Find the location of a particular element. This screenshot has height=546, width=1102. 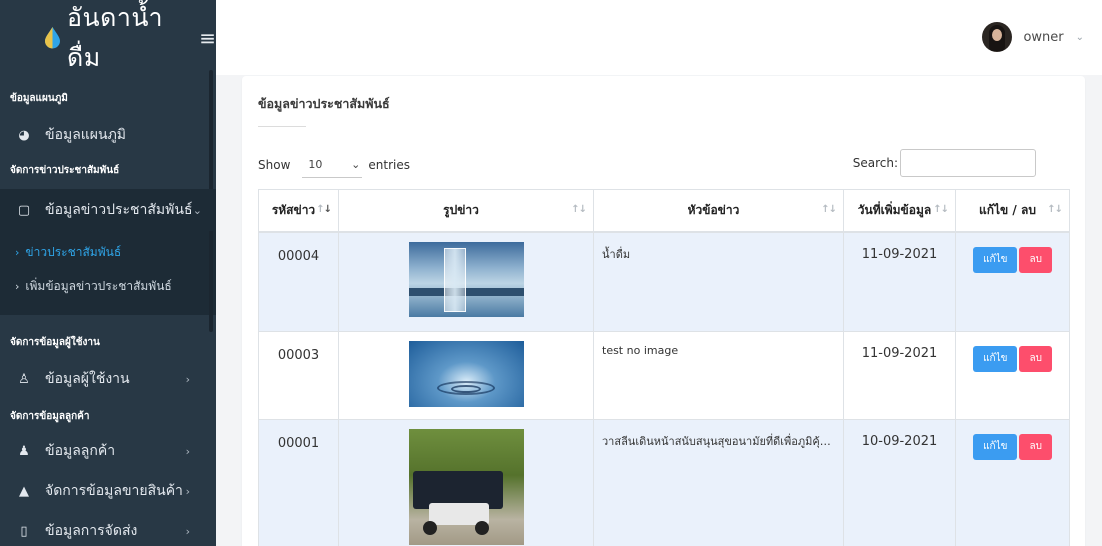

sidebar-item-shipping: ▯ ข้อมูลการจัดส่ง › is located at coordinates (108, 528).